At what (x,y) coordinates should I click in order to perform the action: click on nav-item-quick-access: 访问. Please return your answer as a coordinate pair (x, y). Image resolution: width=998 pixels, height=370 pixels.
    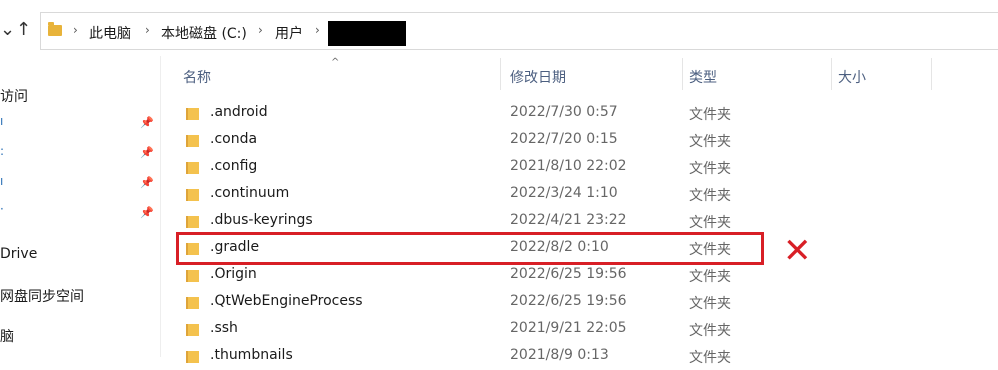
    Looking at the image, I should click on (14, 96).